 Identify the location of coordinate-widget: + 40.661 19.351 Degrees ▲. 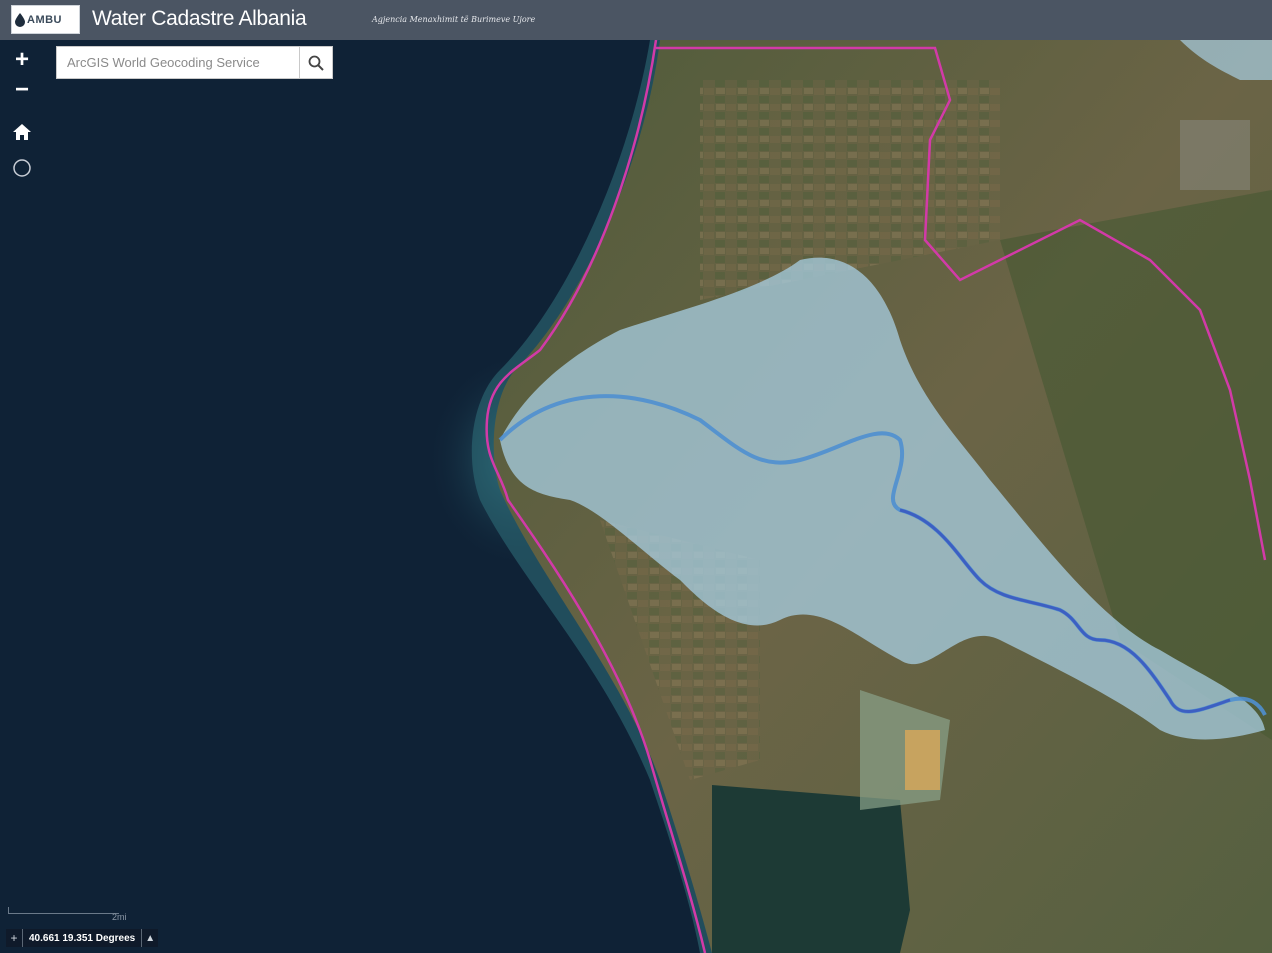
(82, 938).